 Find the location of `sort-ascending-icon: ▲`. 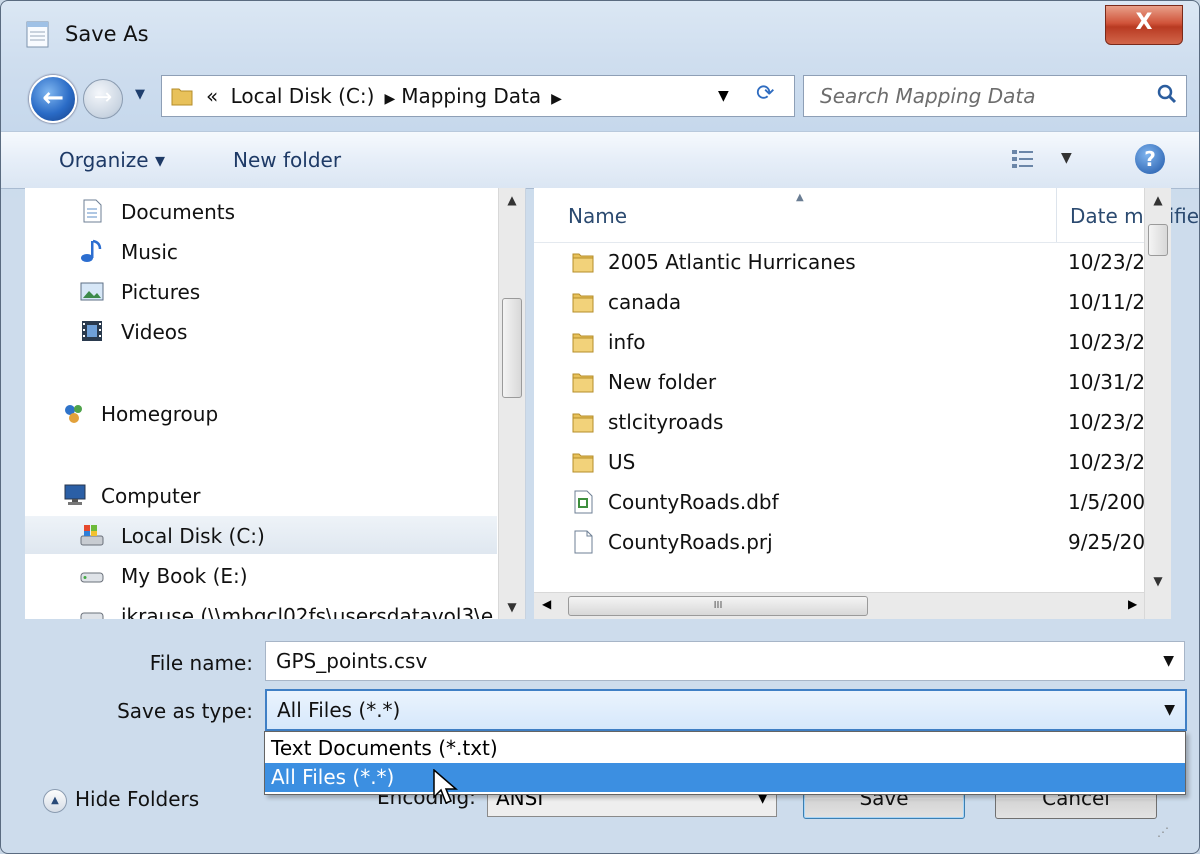

sort-ascending-icon: ▲ is located at coordinates (800, 197).